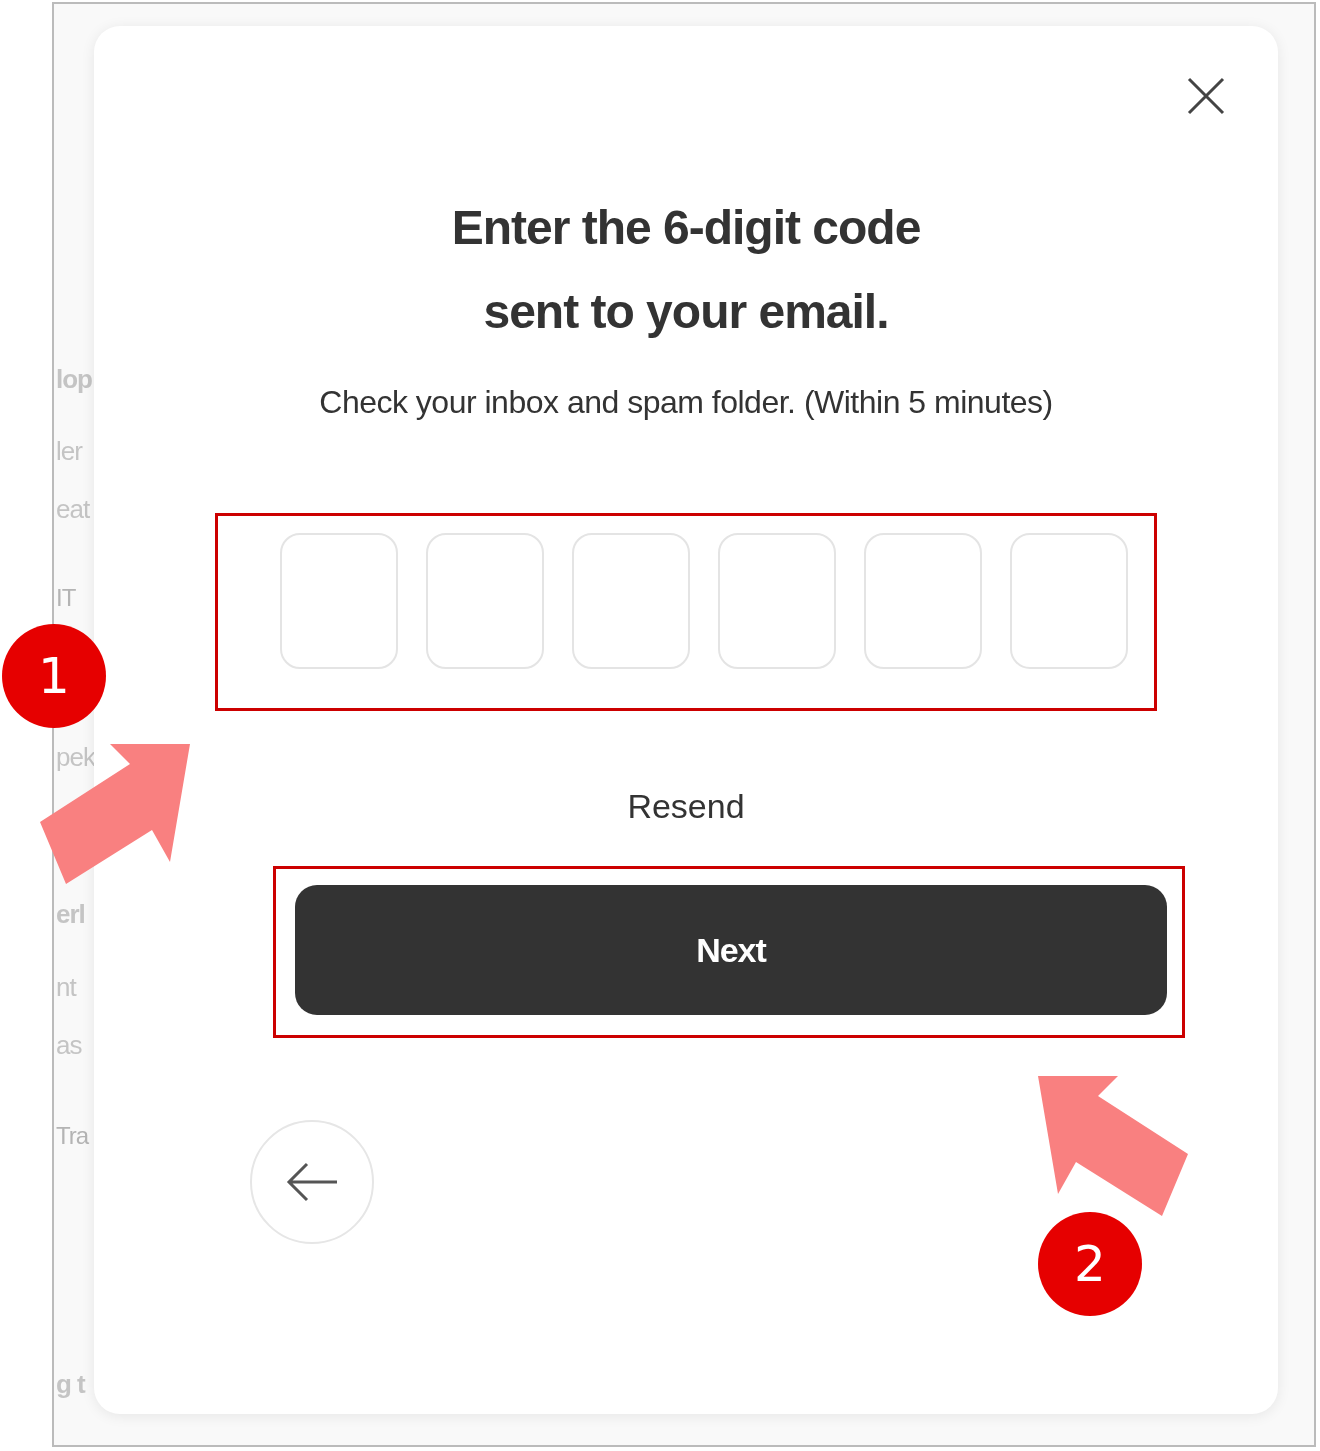  What do you see at coordinates (731, 950) in the screenshot?
I see `next-button: Next` at bounding box center [731, 950].